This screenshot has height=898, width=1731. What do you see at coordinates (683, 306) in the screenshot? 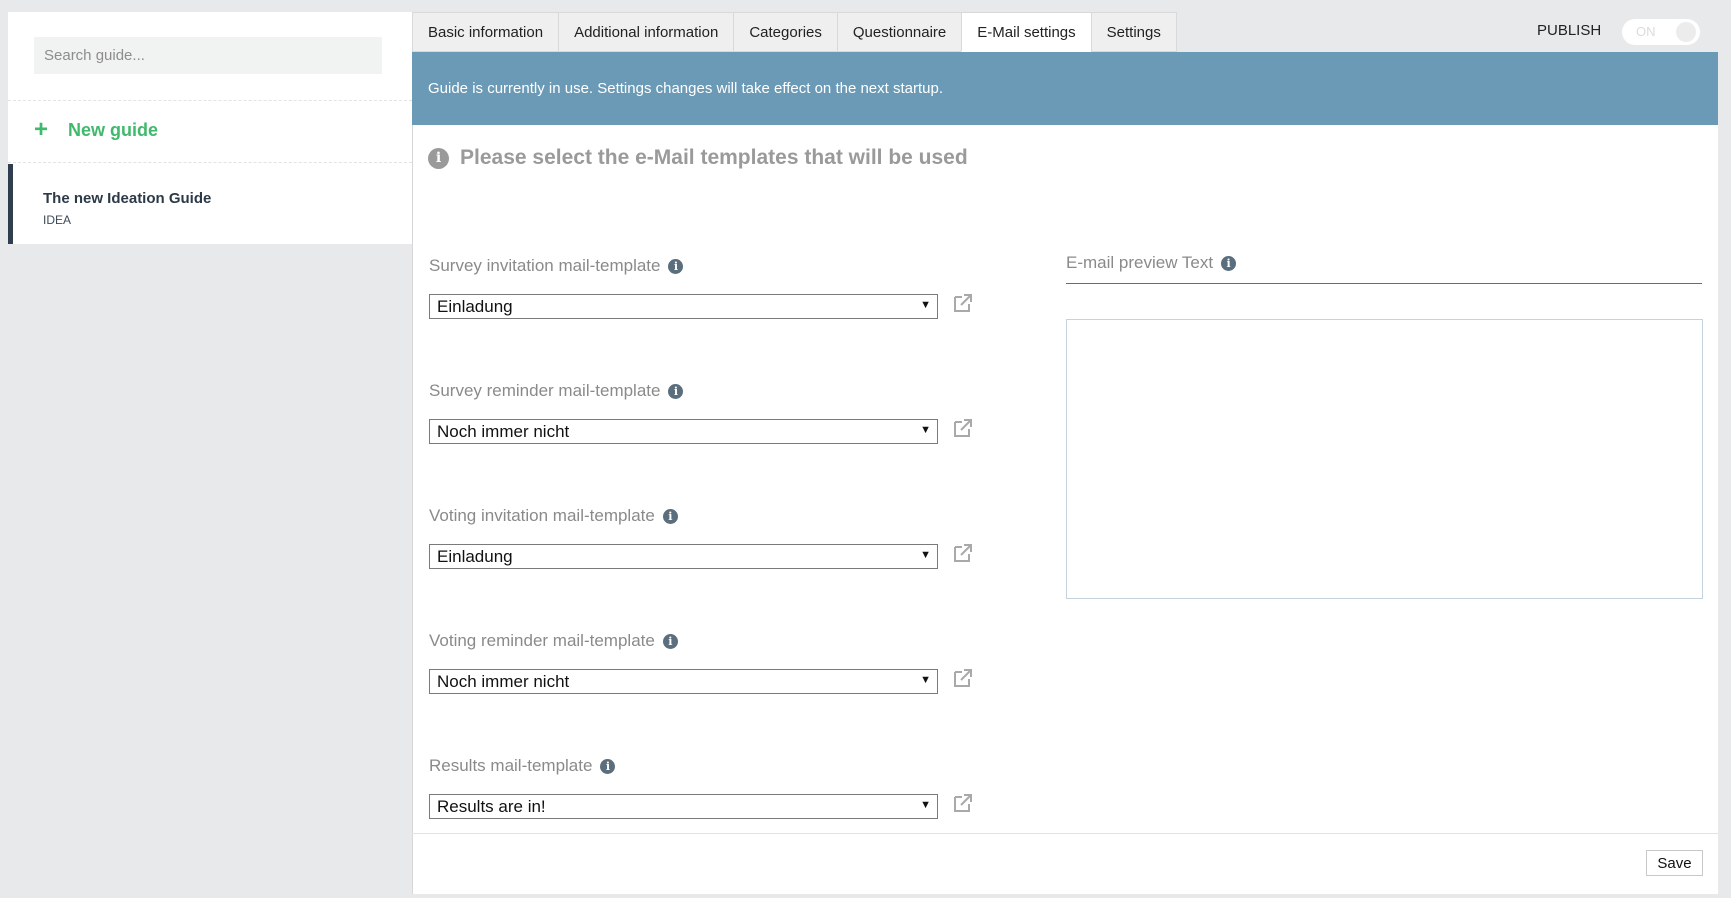
I see `survey-invitation-select: Einladung ▼` at bounding box center [683, 306].